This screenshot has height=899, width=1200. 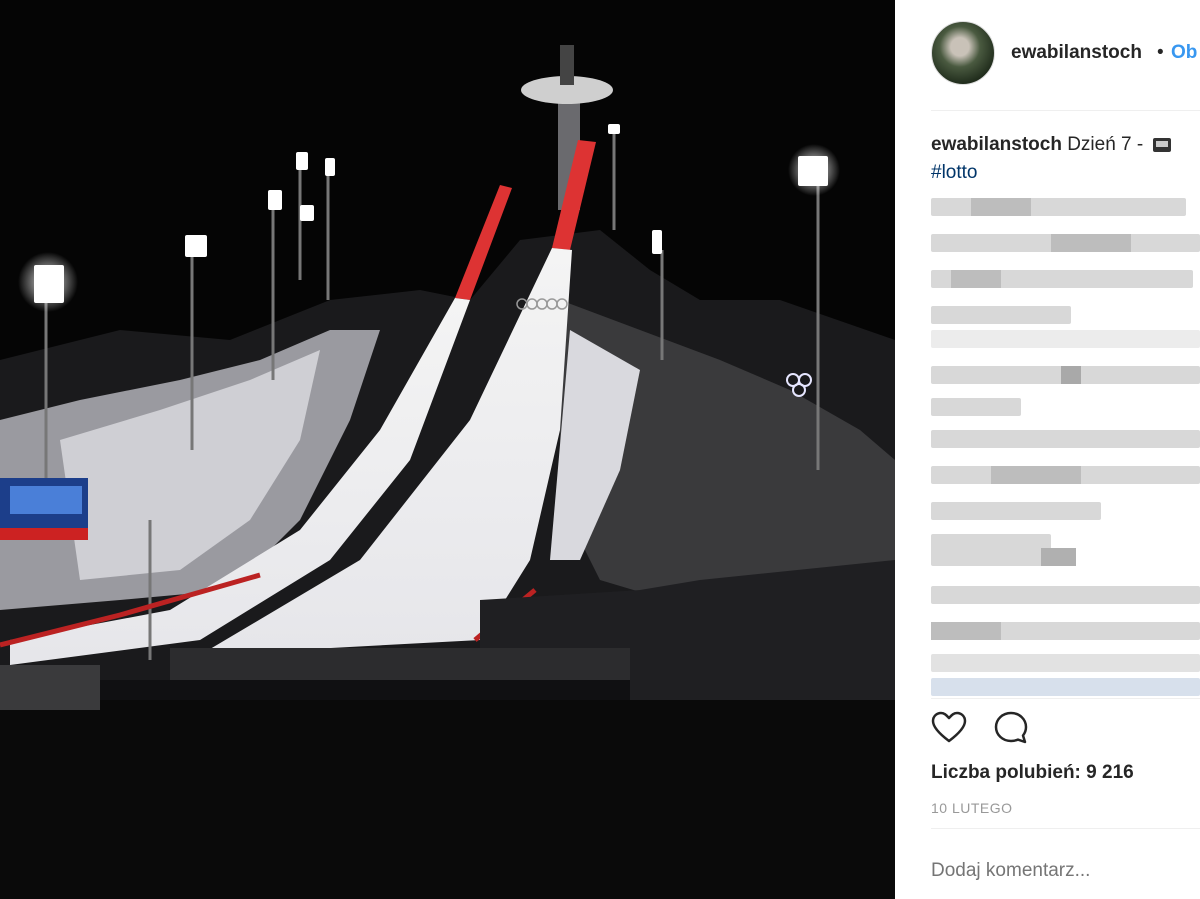 I want to click on comment-divider, so click(x=1065, y=828).